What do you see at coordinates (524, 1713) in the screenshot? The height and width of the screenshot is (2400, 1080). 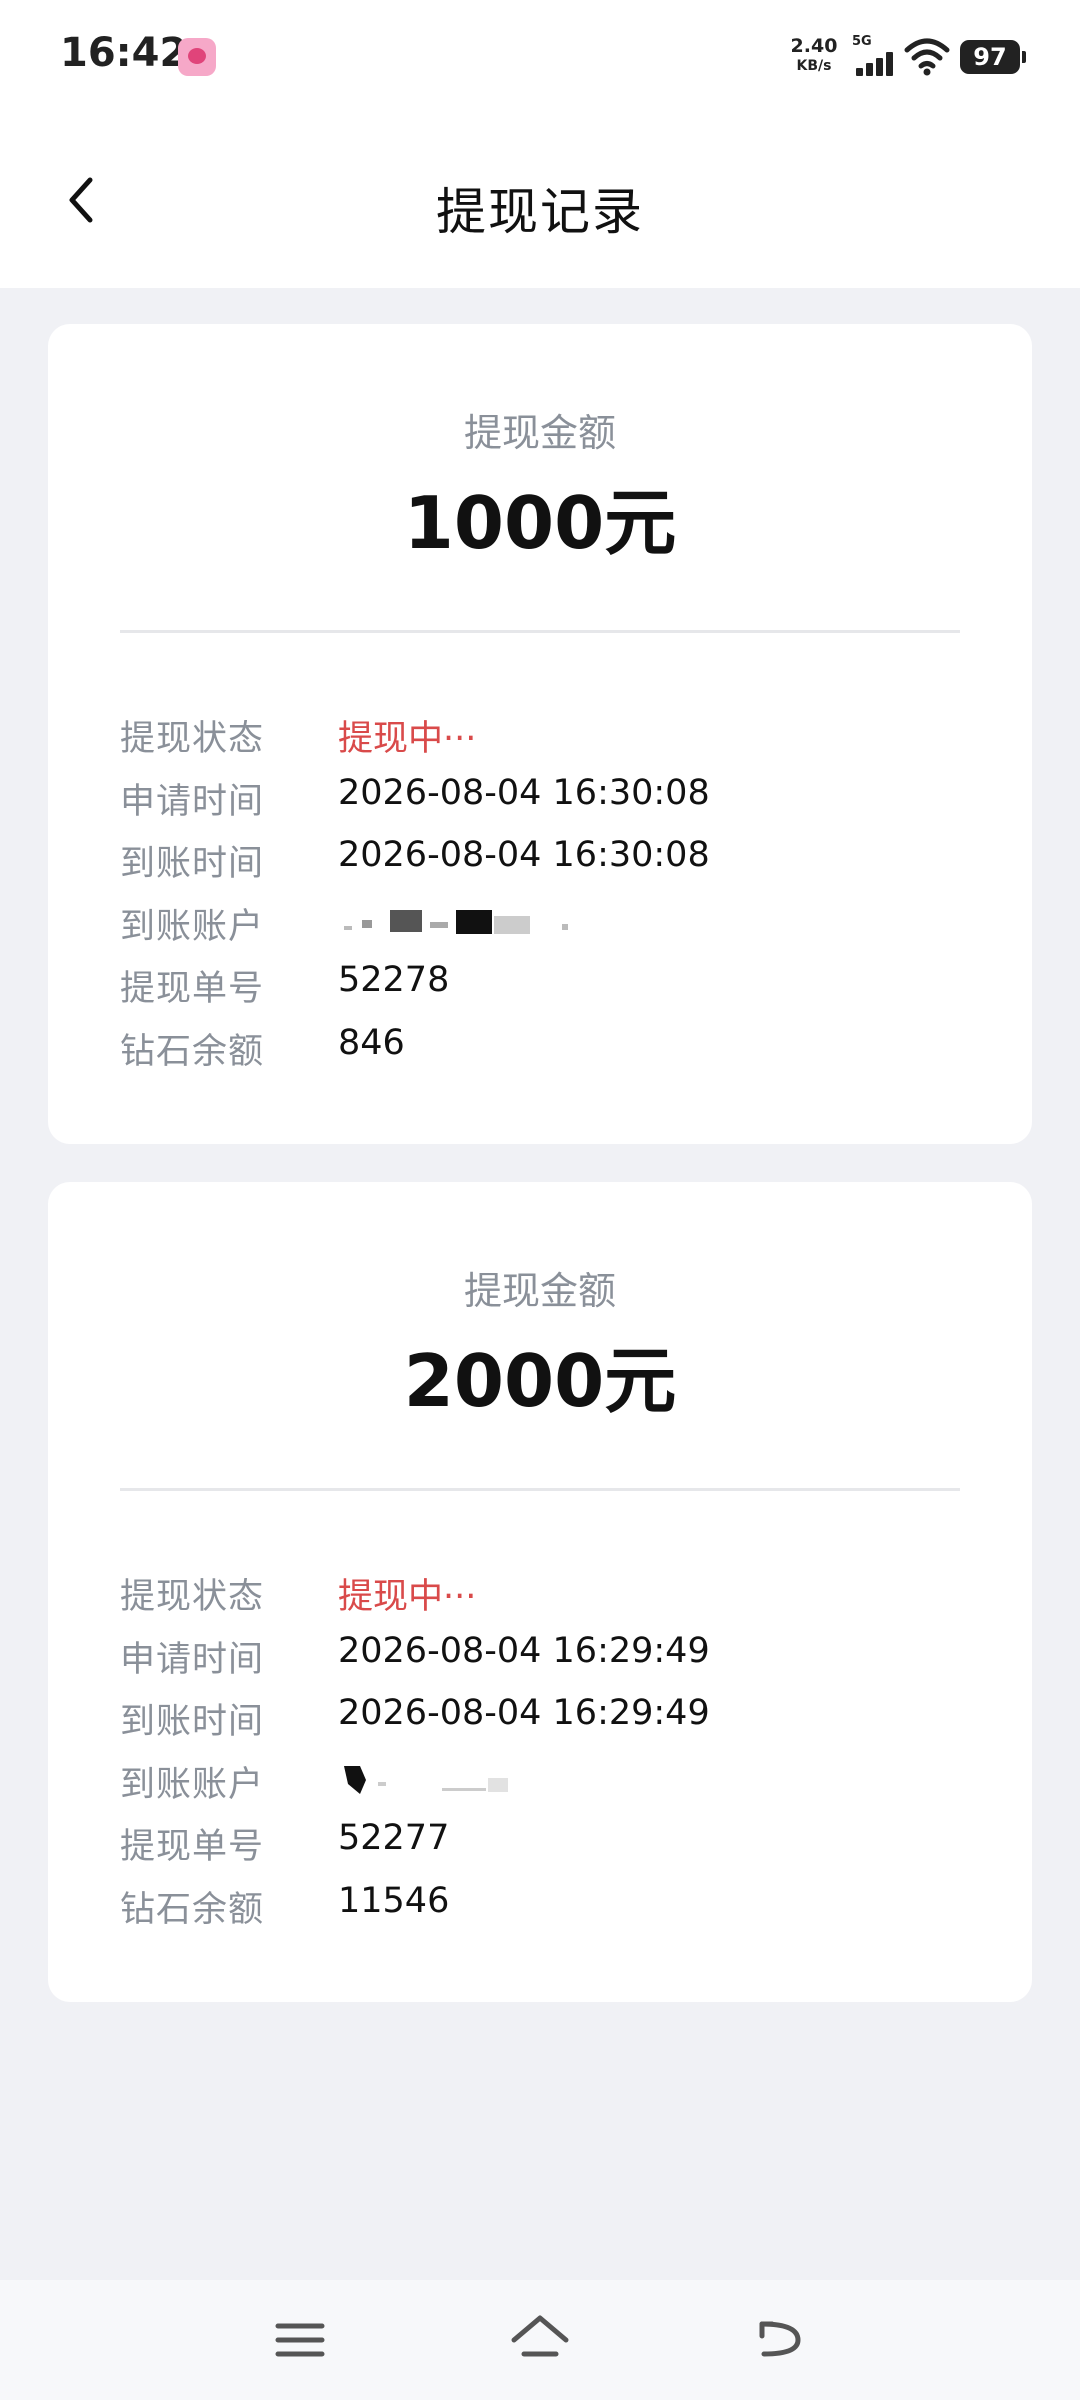 I see `arrival-time-value: 2026-08-04 16:29:49` at bounding box center [524, 1713].